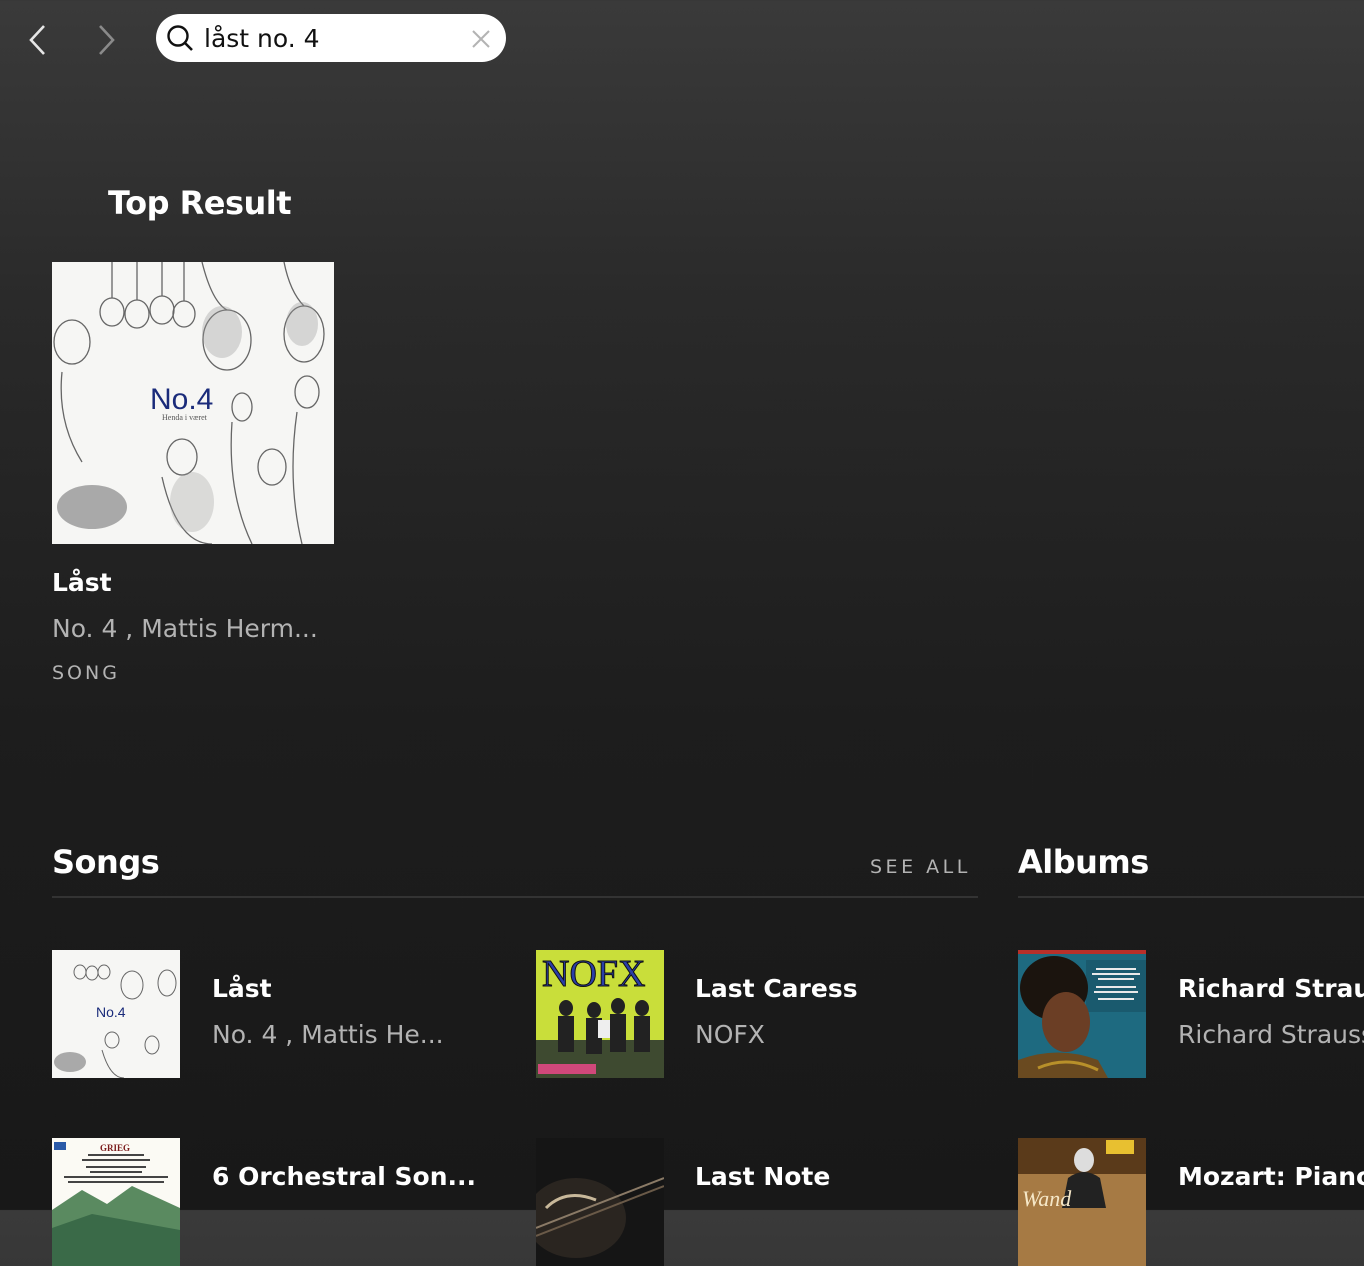  I want to click on album-art-grieg: GRIEG, so click(116, 1202).